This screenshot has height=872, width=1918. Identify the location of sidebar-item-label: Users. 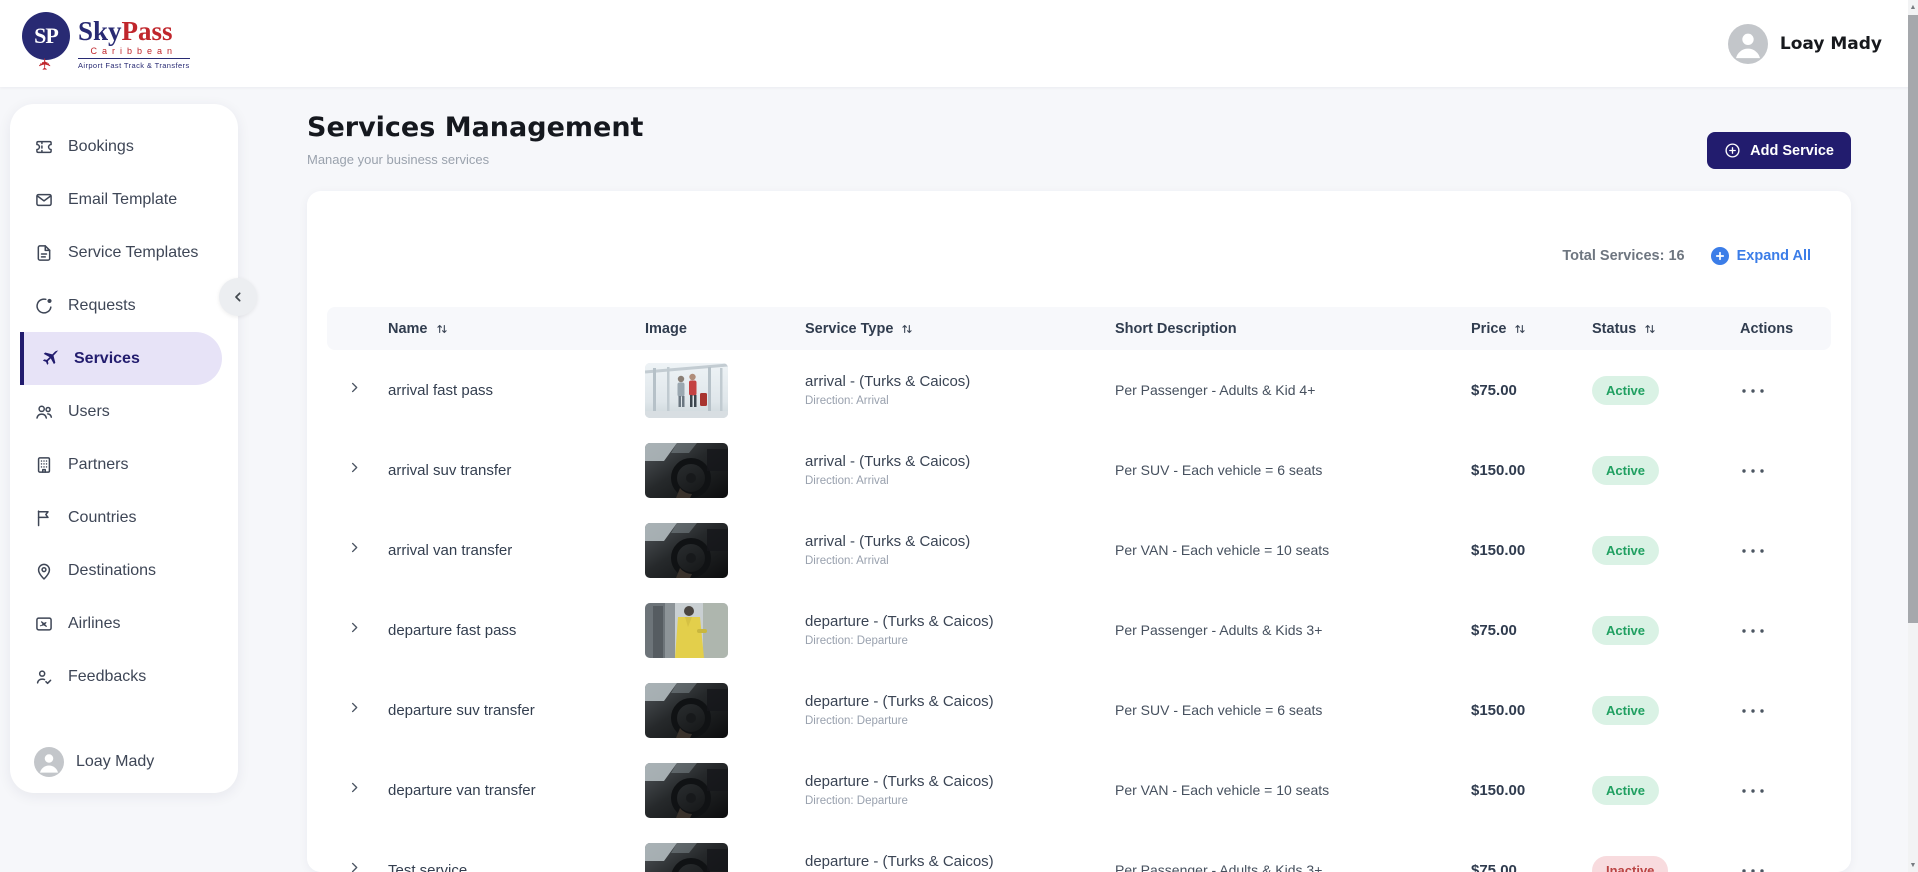
(89, 411).